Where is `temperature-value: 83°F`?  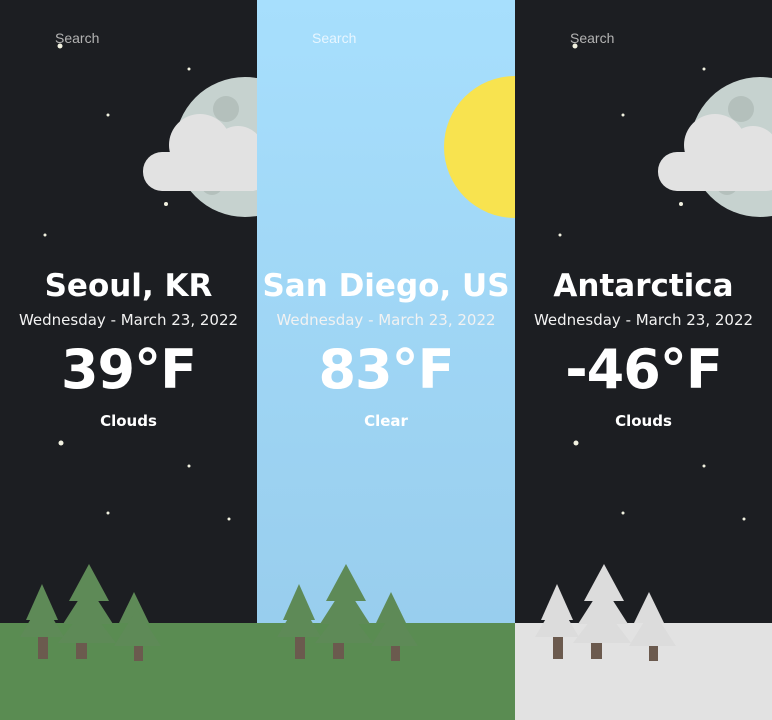 temperature-value: 83°F is located at coordinates (386, 369).